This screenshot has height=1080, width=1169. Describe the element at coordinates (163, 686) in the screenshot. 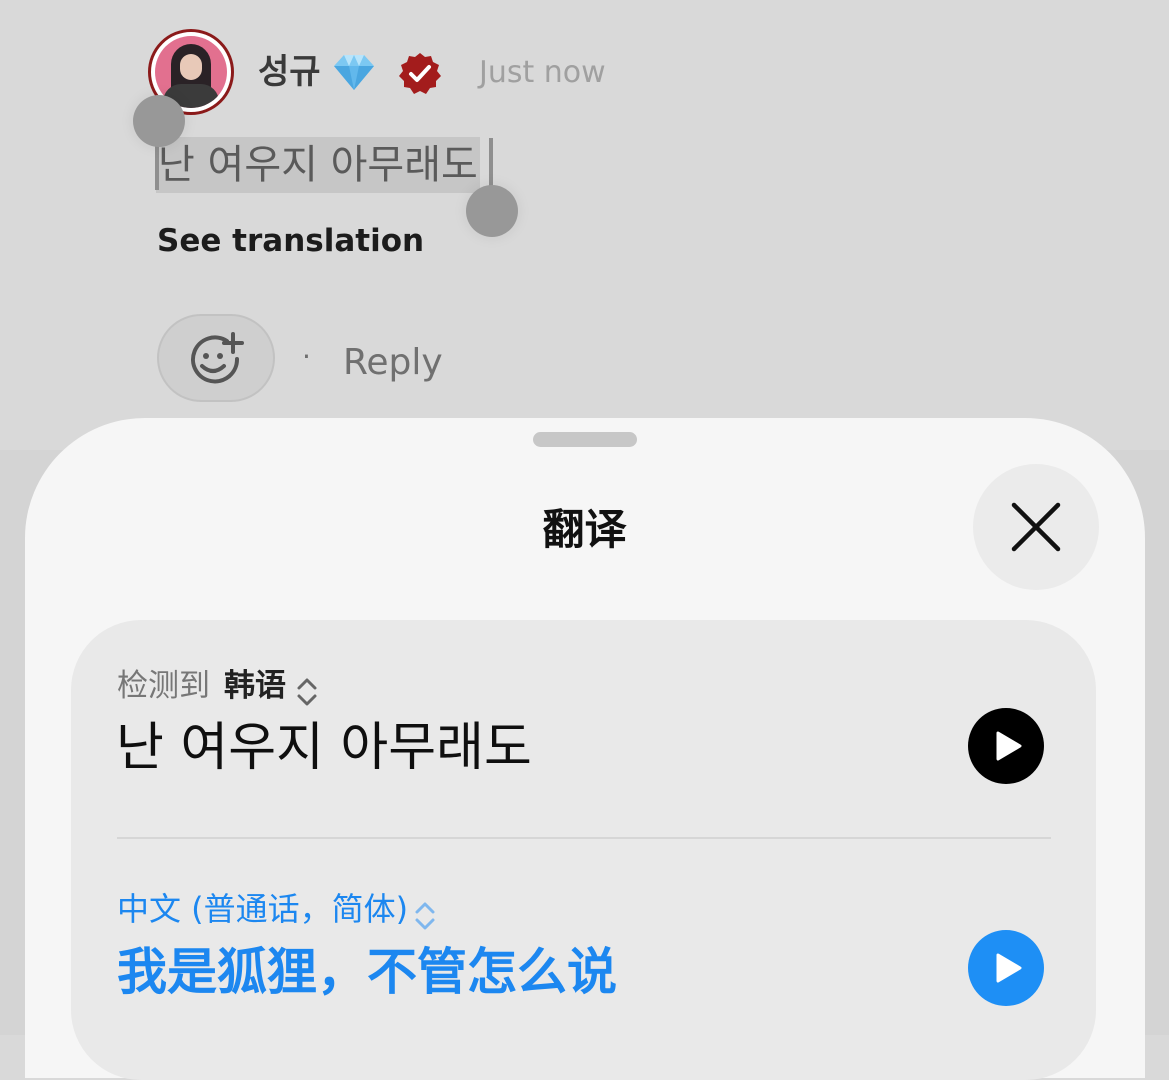

I see `detected-label: 检测到` at that location.